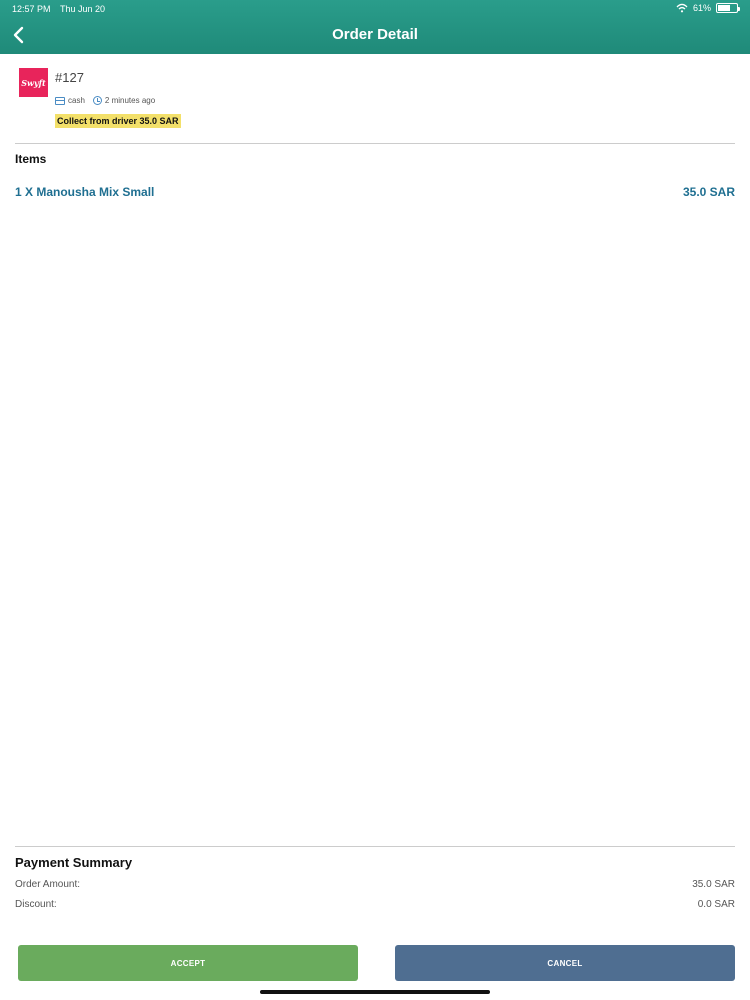 This screenshot has height=1000, width=750. What do you see at coordinates (375, 904) in the screenshot?
I see `discount-row: Discount: 0.0 SAR` at bounding box center [375, 904].